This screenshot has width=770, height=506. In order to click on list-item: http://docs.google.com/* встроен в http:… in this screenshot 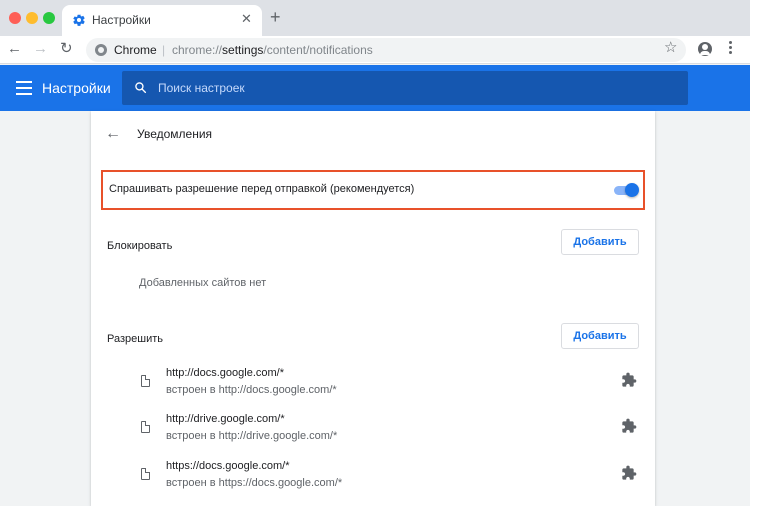, I will do `click(392, 385)`.